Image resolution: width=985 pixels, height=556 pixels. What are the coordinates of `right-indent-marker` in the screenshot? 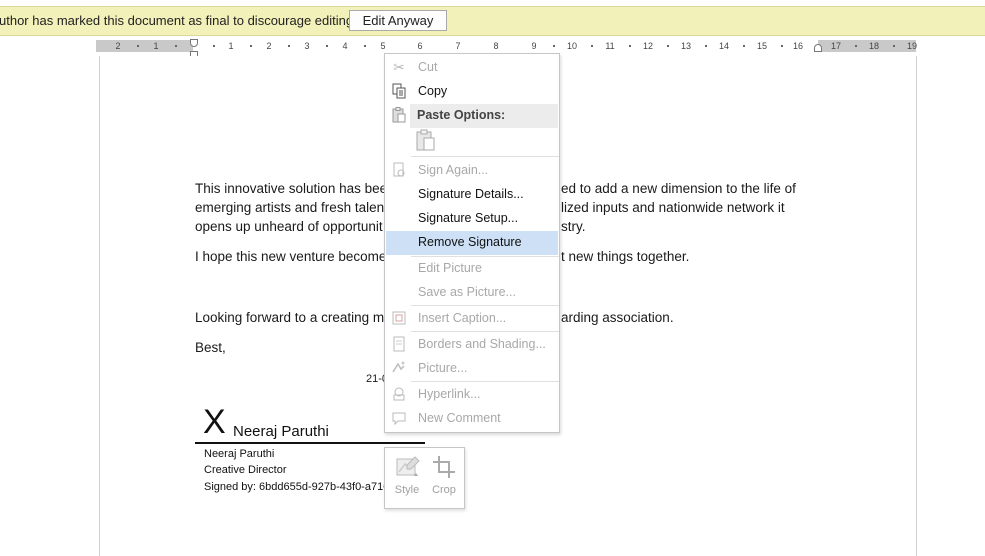 It's located at (818, 48).